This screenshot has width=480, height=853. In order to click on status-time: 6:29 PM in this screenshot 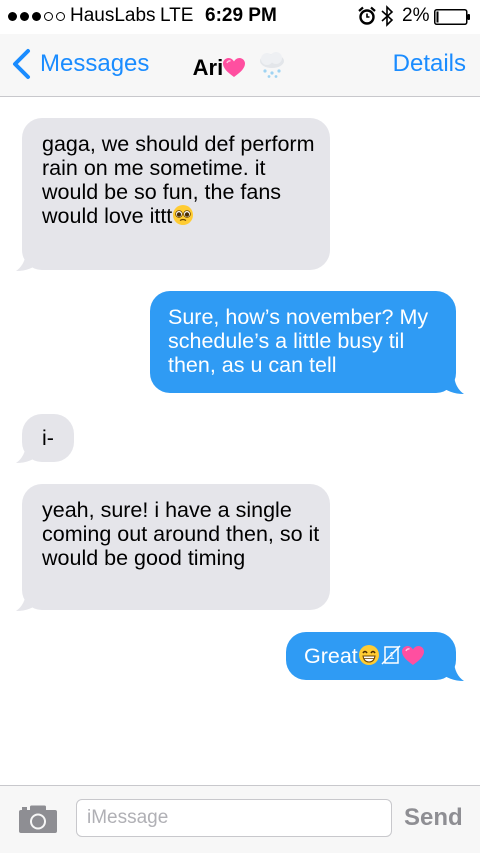, I will do `click(241, 15)`.